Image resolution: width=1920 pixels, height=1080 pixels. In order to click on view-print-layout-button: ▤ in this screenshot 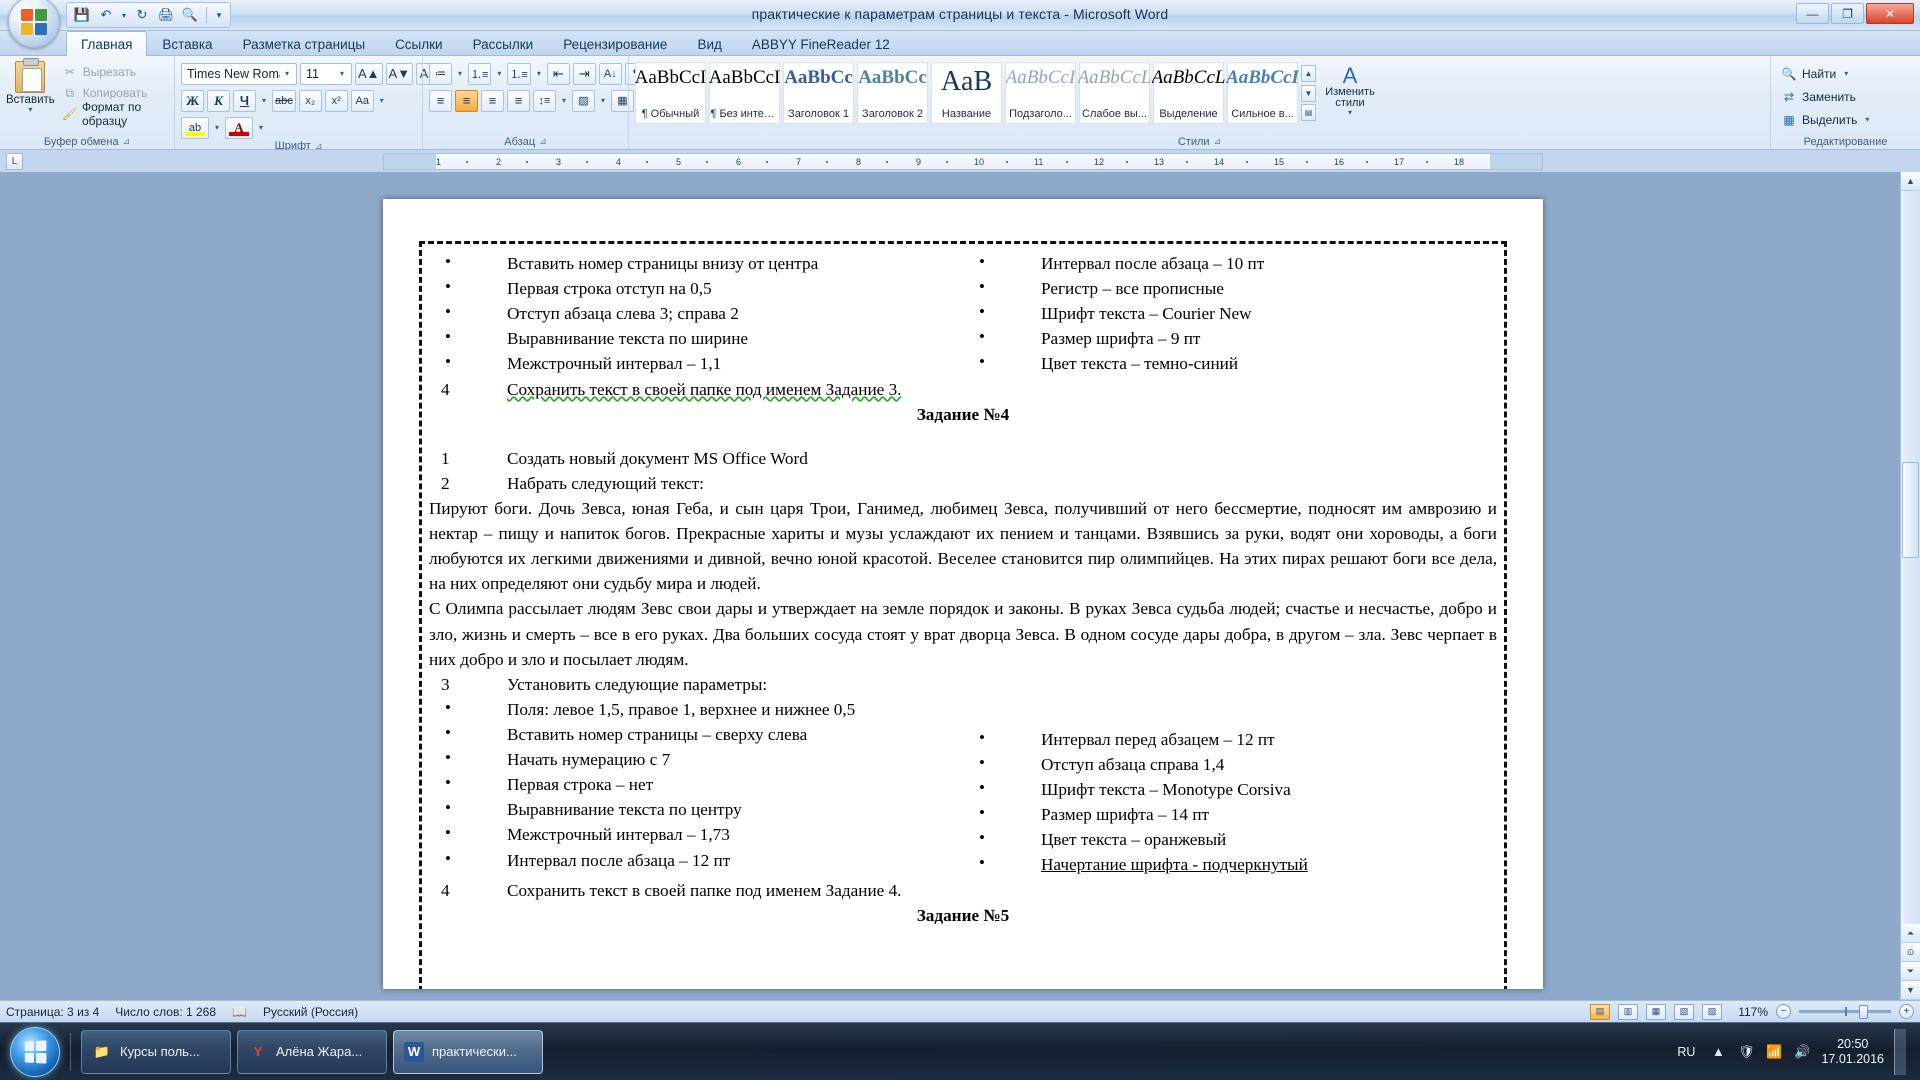, I will do `click(1600, 1011)`.